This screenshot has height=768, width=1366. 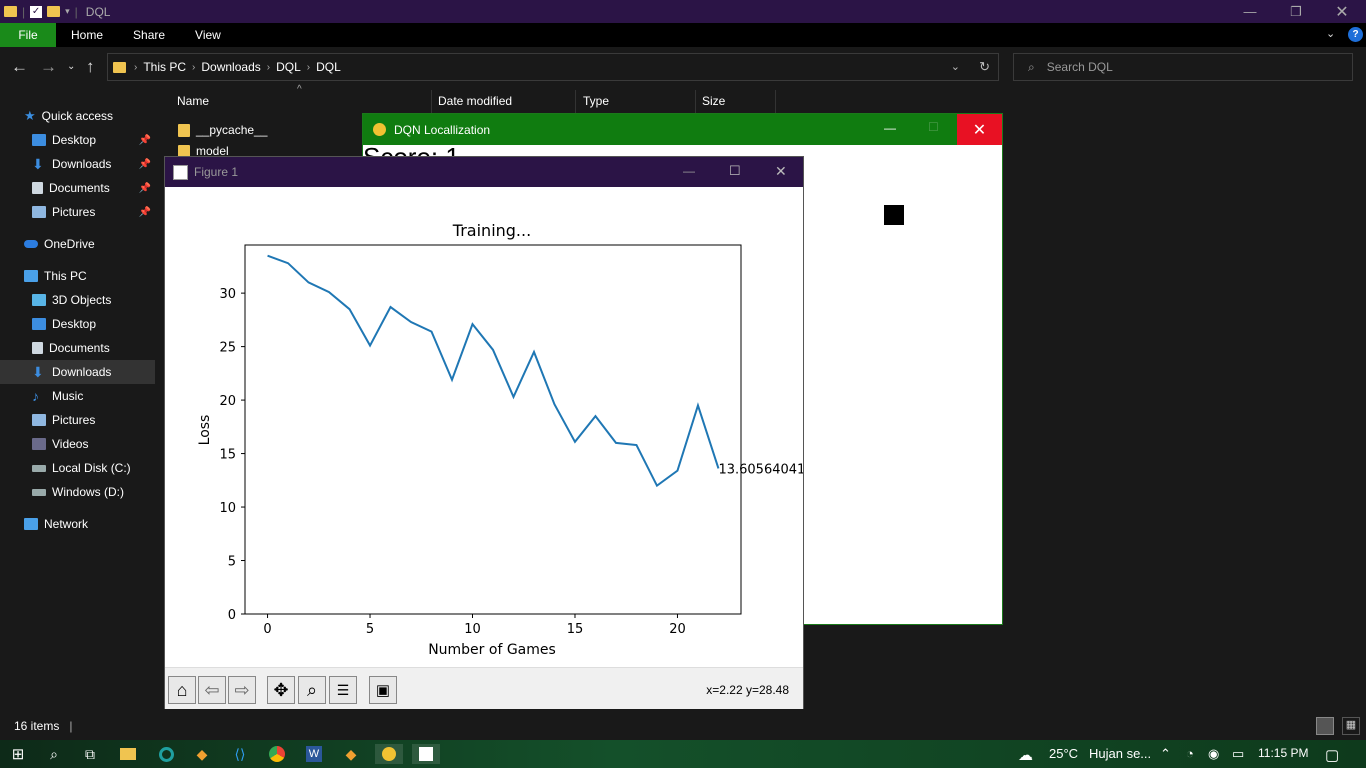 What do you see at coordinates (36, 11) in the screenshot?
I see `properties-icon: ✓` at bounding box center [36, 11].